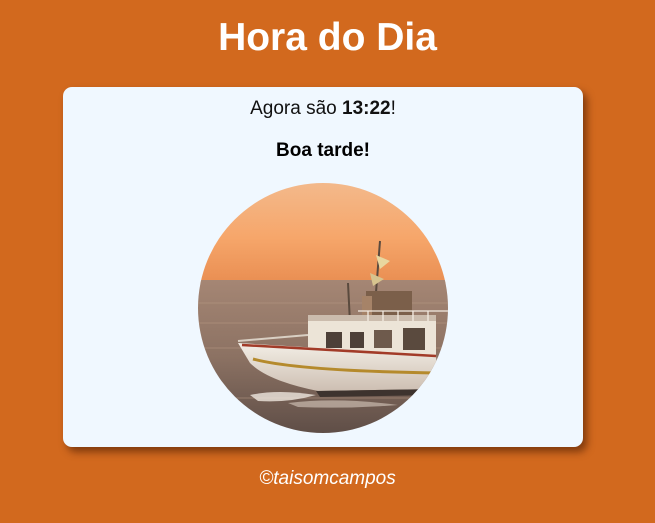 The image size is (655, 523). Describe the element at coordinates (327, 478) in the screenshot. I see `footer-credit: ©taisomcampos` at that location.